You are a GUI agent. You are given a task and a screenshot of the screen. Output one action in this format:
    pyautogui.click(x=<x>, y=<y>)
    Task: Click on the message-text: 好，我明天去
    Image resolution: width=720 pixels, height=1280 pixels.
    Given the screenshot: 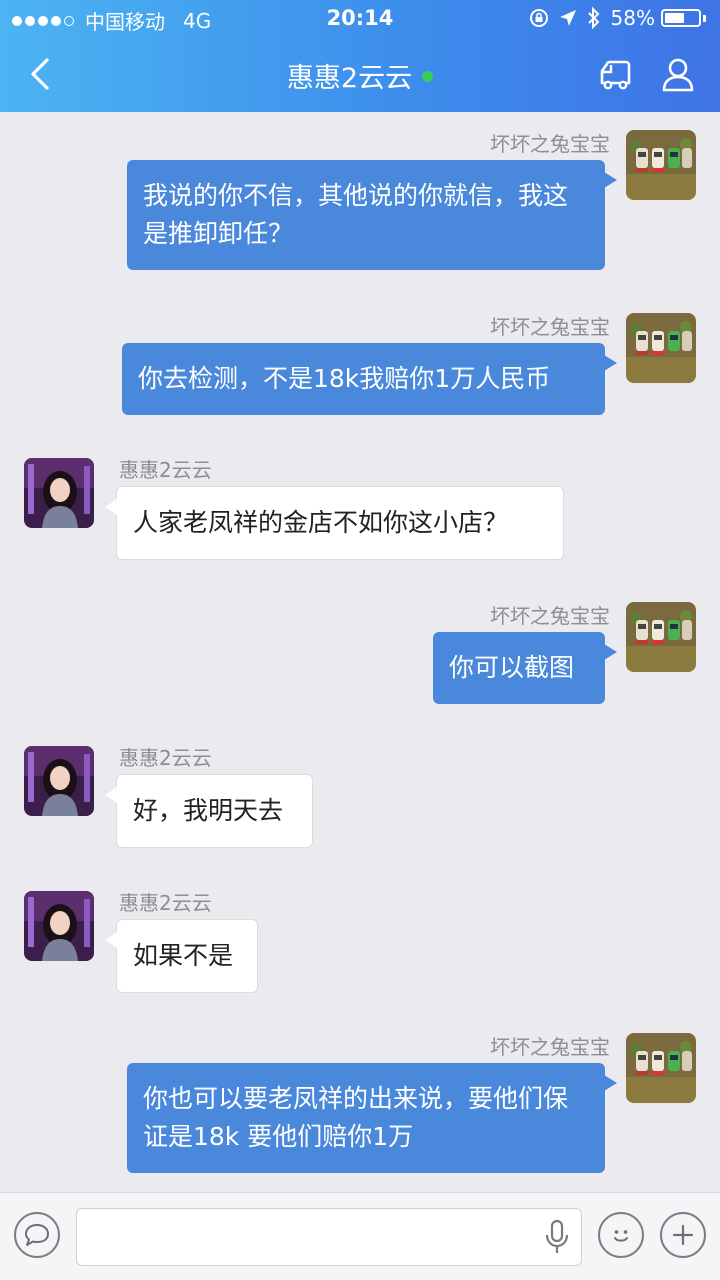 What is the action you would take?
    pyautogui.click(x=208, y=810)
    